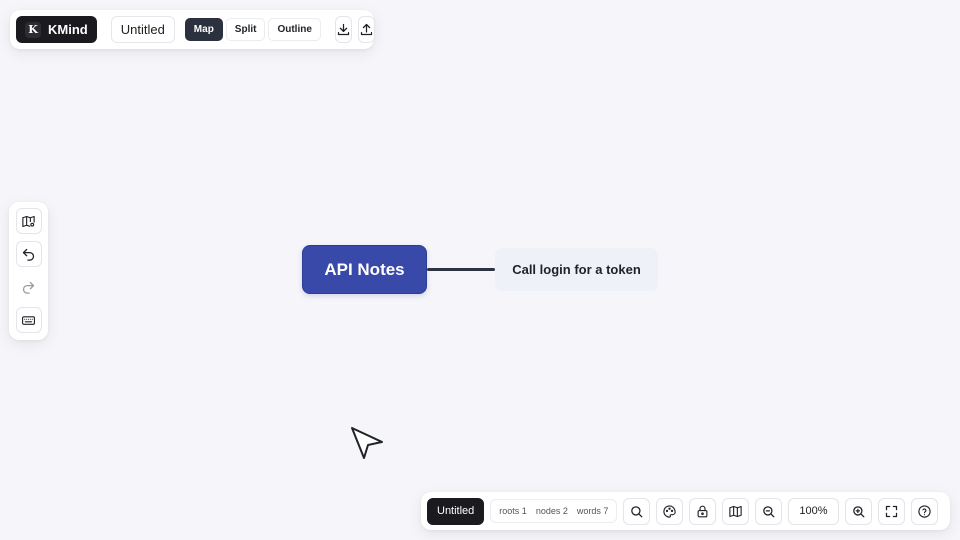 Image resolution: width=960 pixels, height=540 pixels. Describe the element at coordinates (203, 29) in the screenshot. I see `view-mode-map: Map` at that location.